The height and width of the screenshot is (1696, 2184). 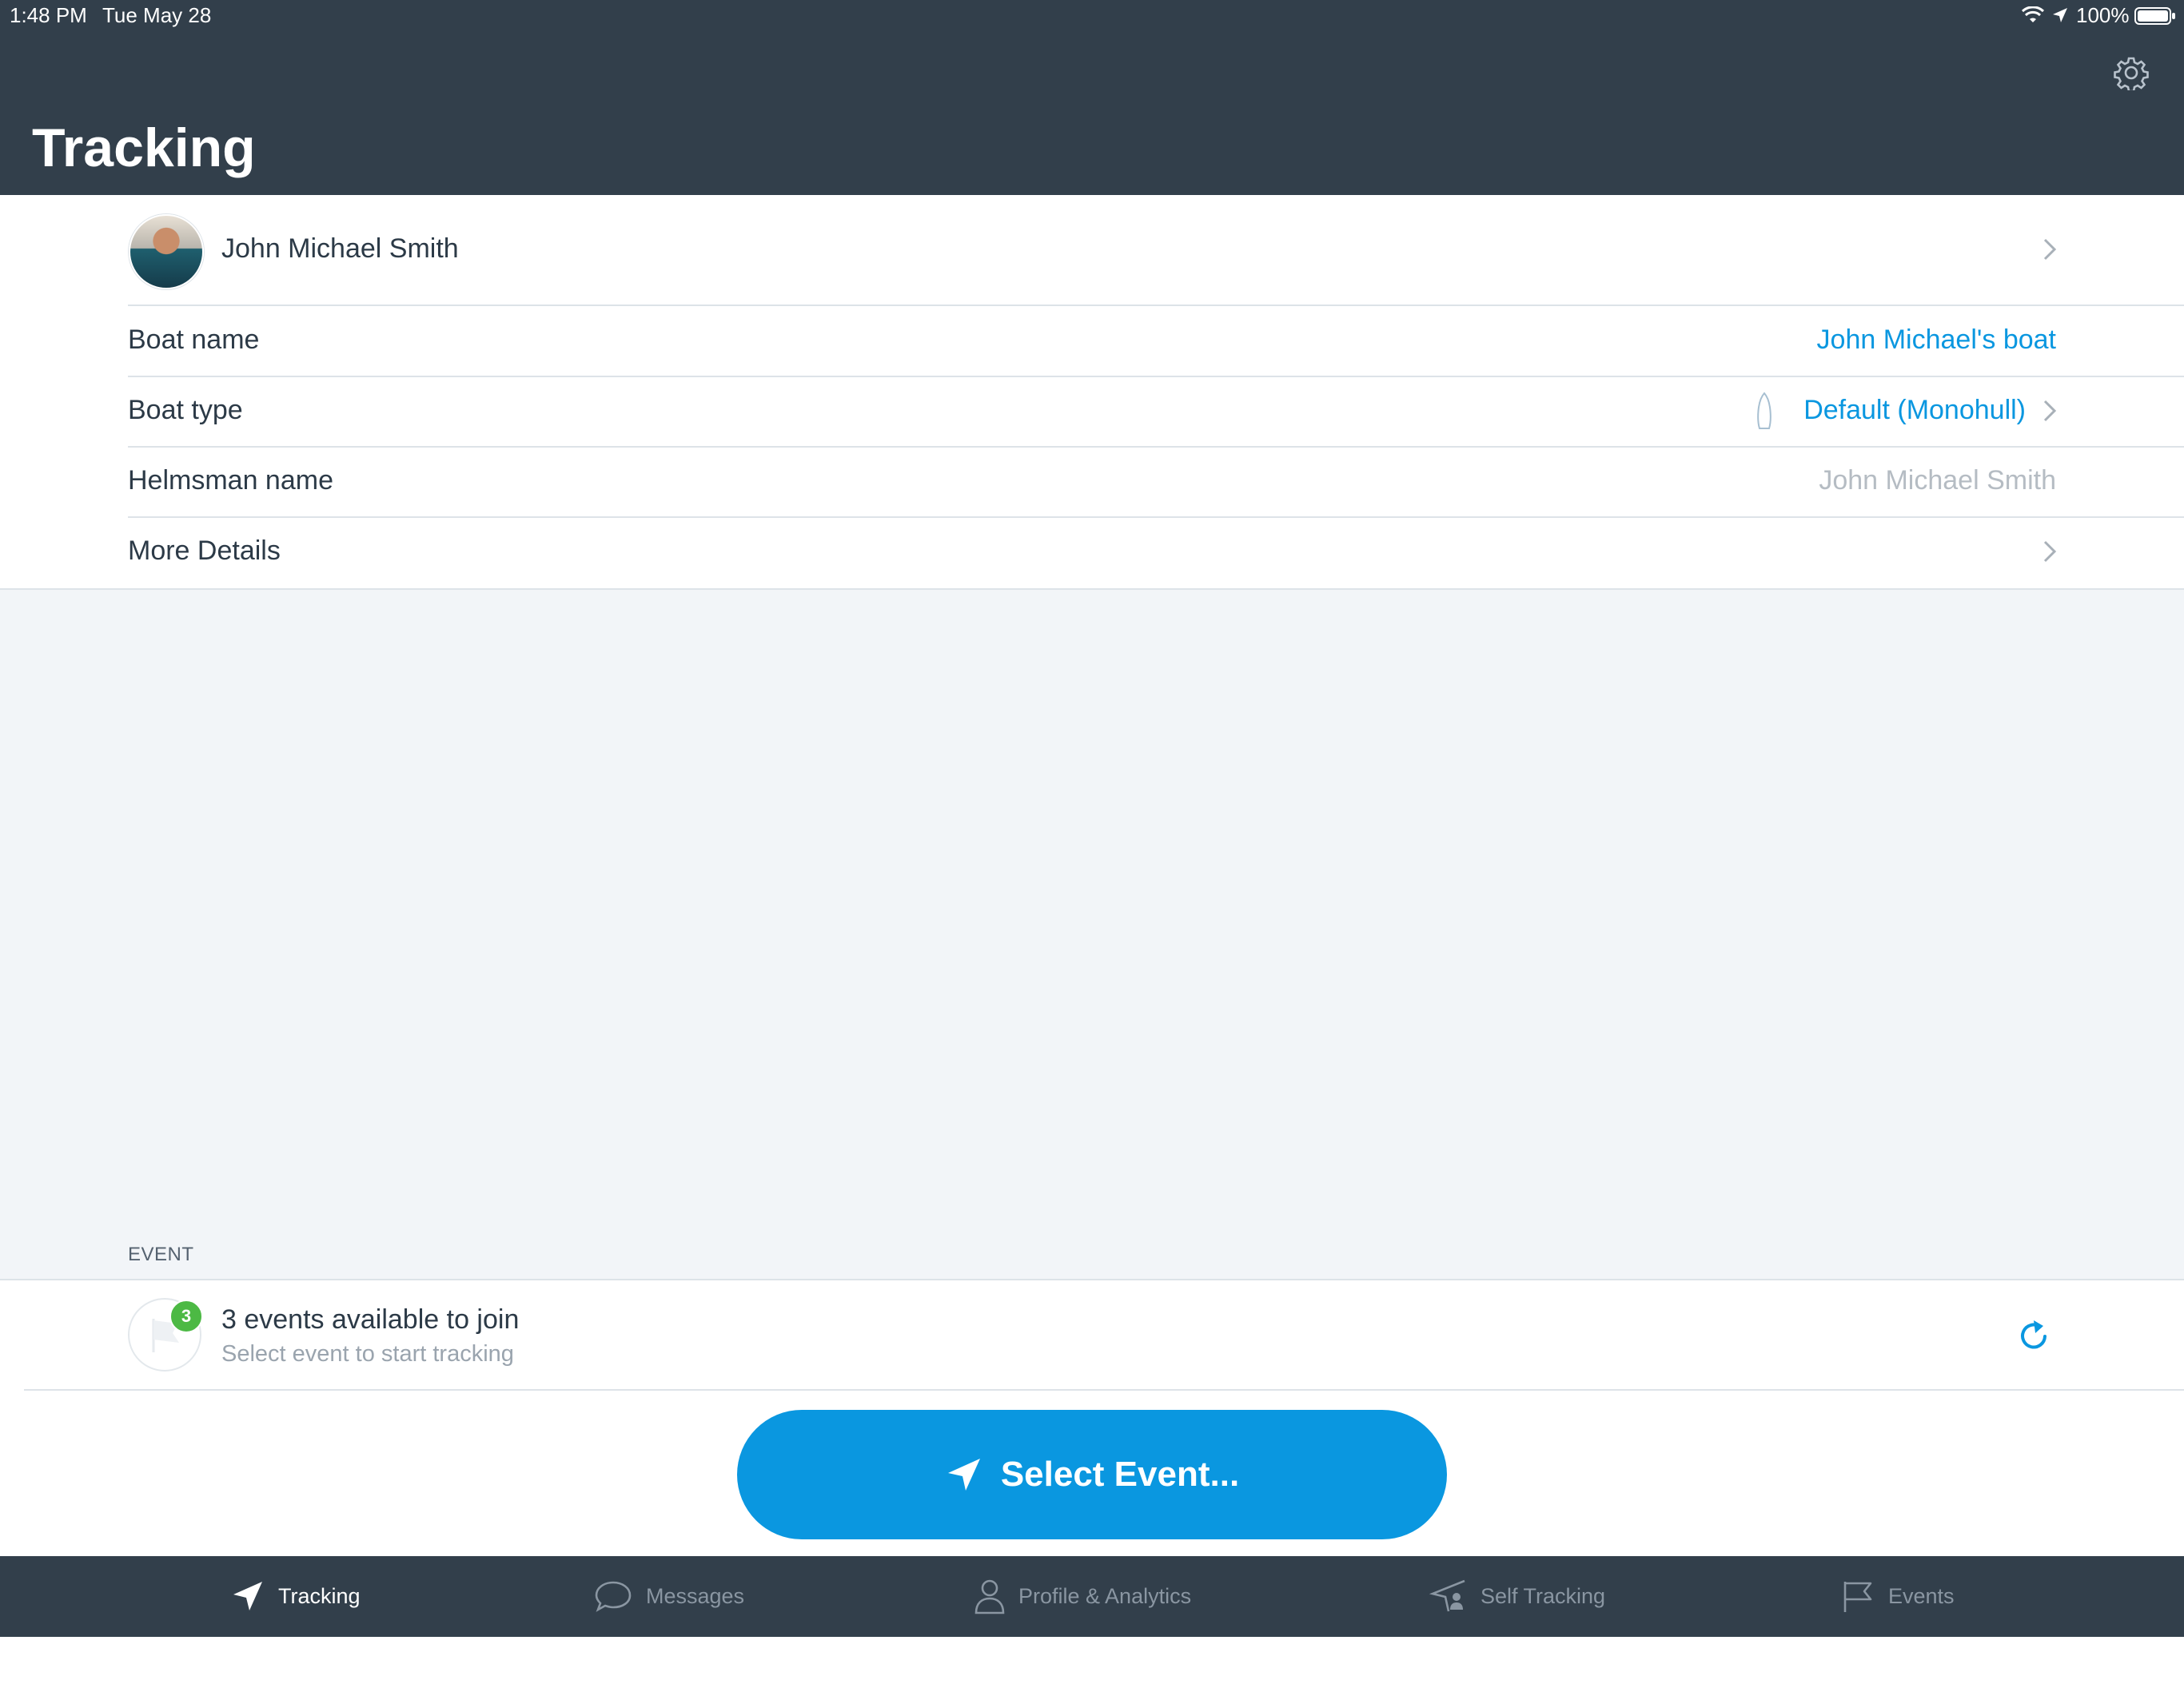 I want to click on battery-icon, so click(x=2155, y=18).